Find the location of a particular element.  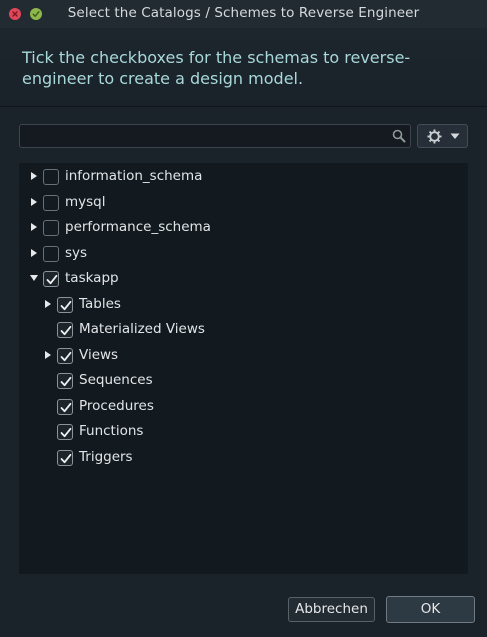

tree-row: sys is located at coordinates (243, 254).